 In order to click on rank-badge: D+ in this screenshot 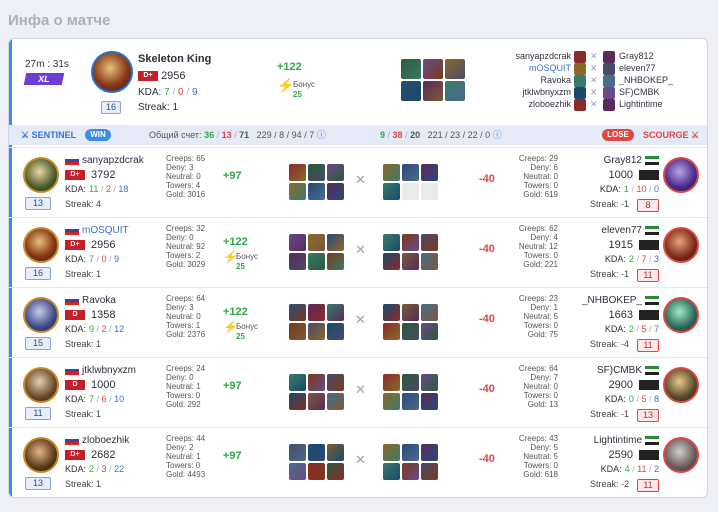, I will do `click(75, 455)`.